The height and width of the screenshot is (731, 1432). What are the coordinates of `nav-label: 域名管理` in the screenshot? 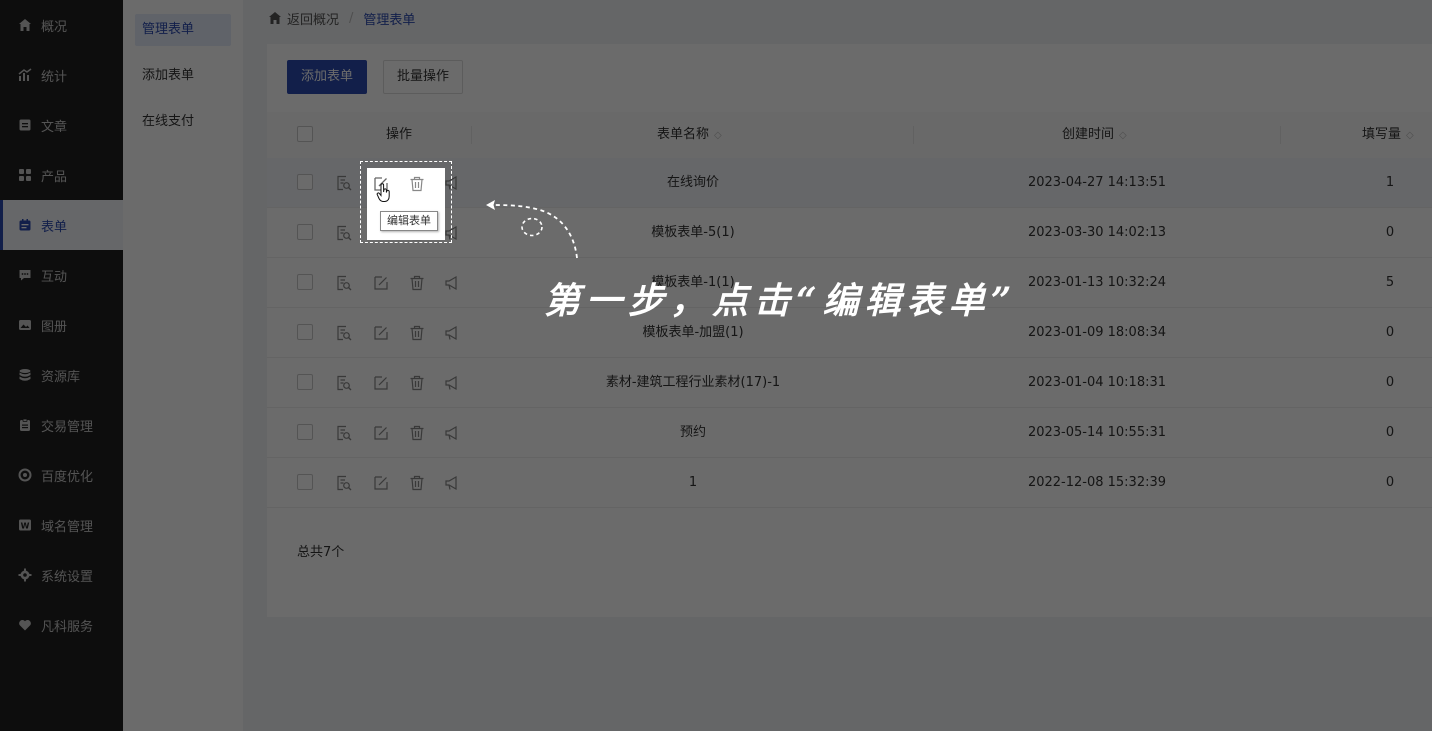 It's located at (67, 527).